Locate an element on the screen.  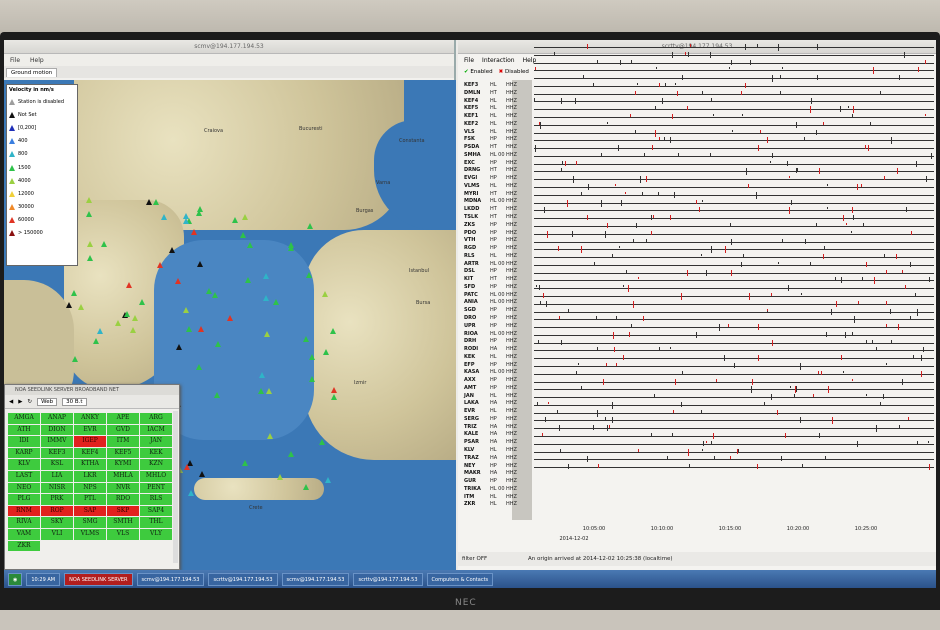
station-cell: SMTH is located at coordinates (123, 522).